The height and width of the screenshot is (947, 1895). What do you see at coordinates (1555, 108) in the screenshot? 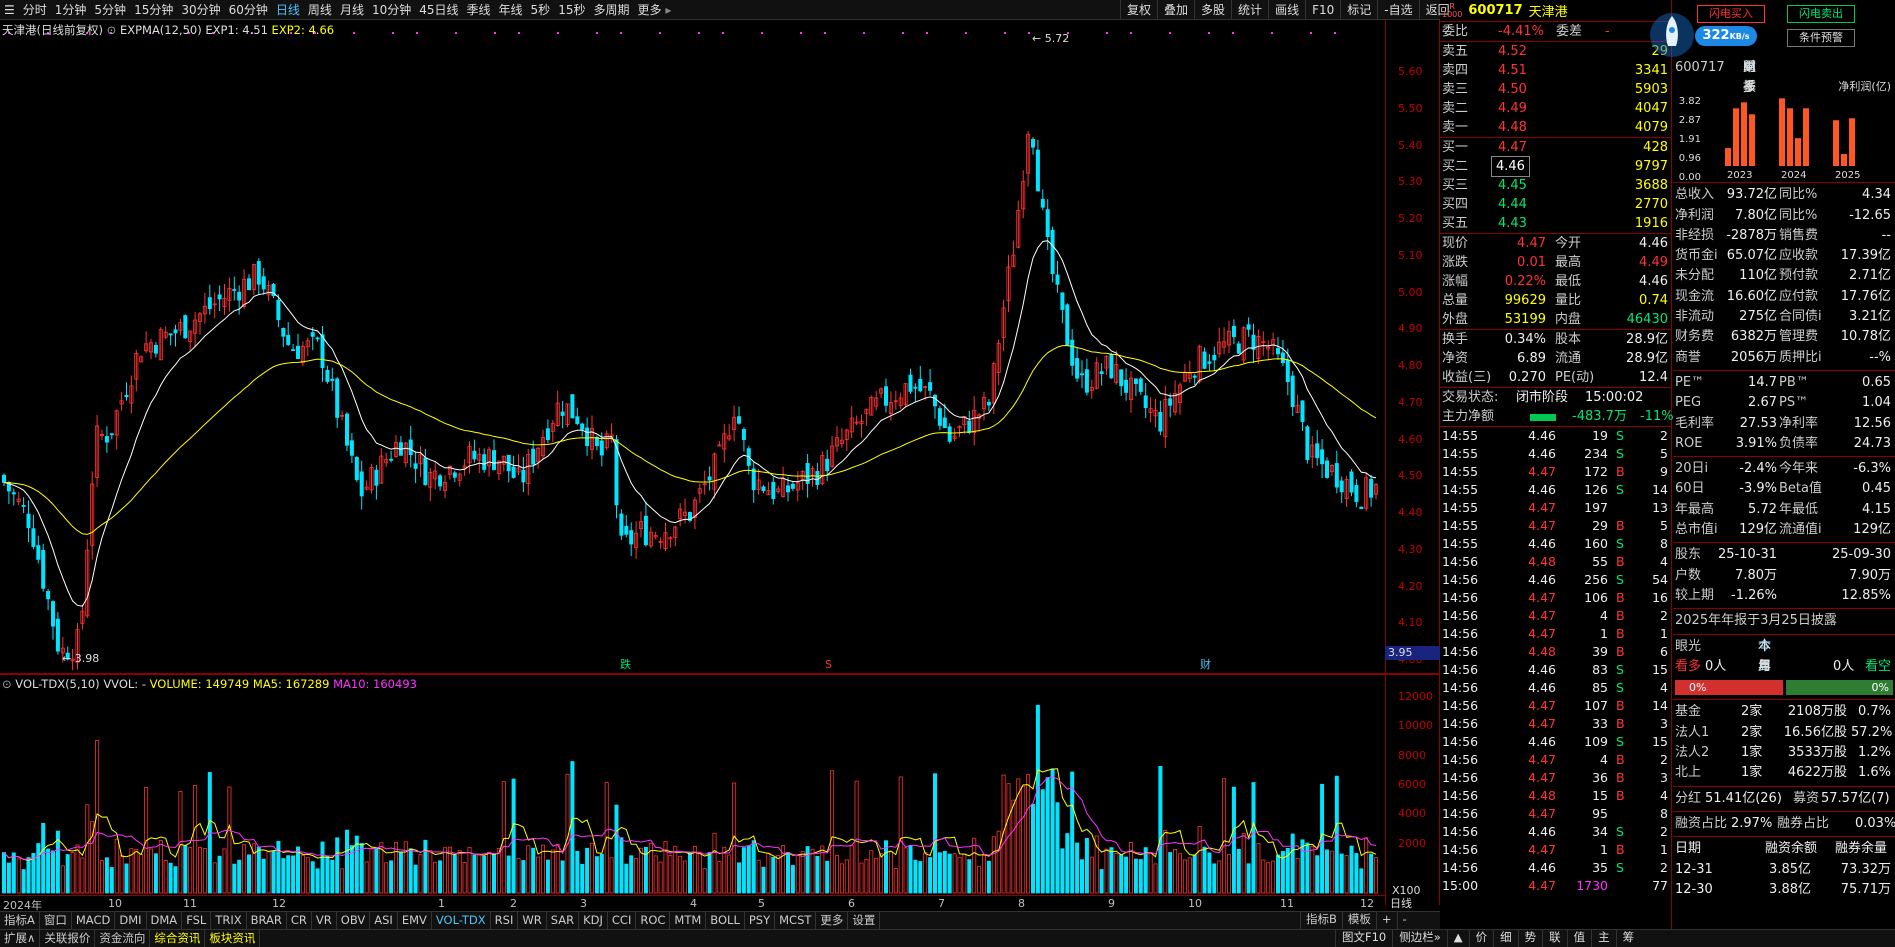
I see `sell-level: 卖二 4.49 4047` at bounding box center [1555, 108].